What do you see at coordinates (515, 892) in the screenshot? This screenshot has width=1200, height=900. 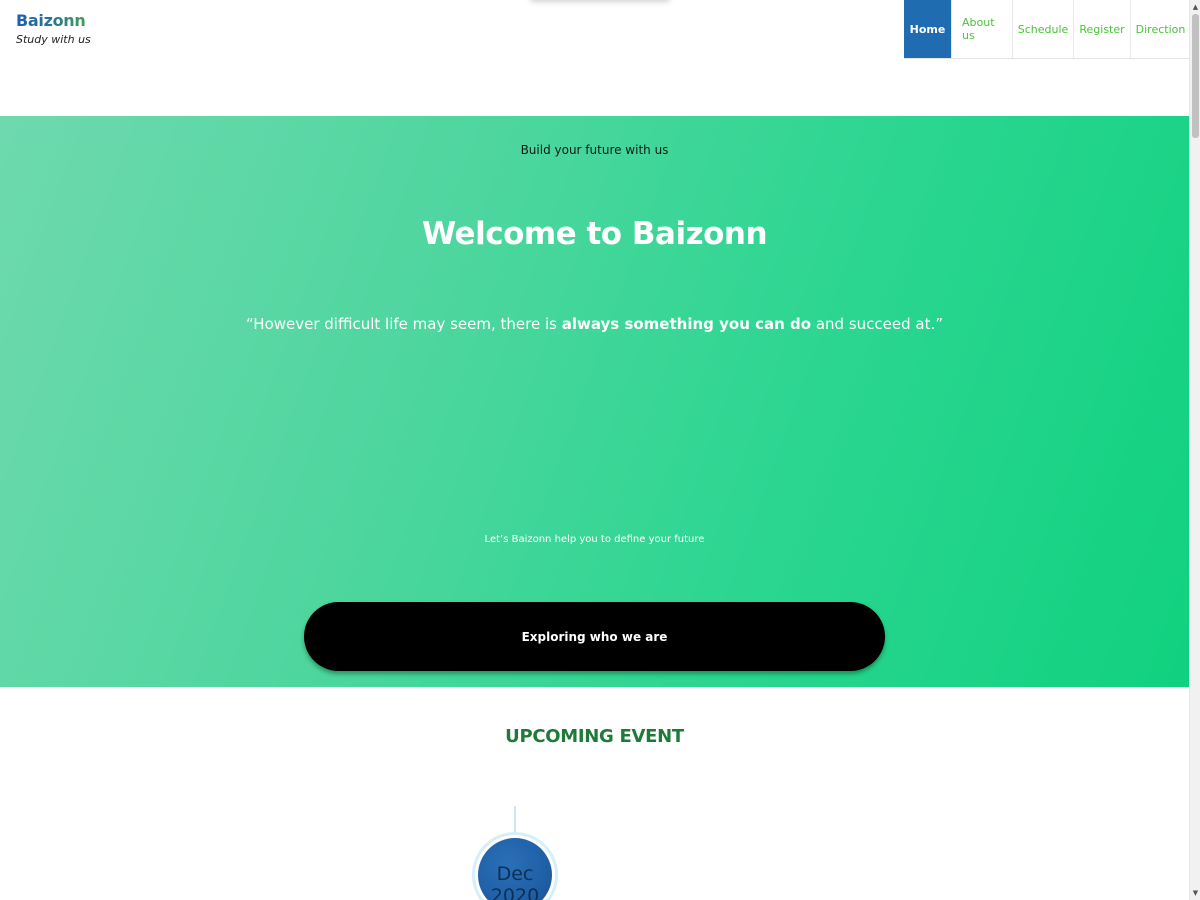 I see `event-year: 2020` at bounding box center [515, 892].